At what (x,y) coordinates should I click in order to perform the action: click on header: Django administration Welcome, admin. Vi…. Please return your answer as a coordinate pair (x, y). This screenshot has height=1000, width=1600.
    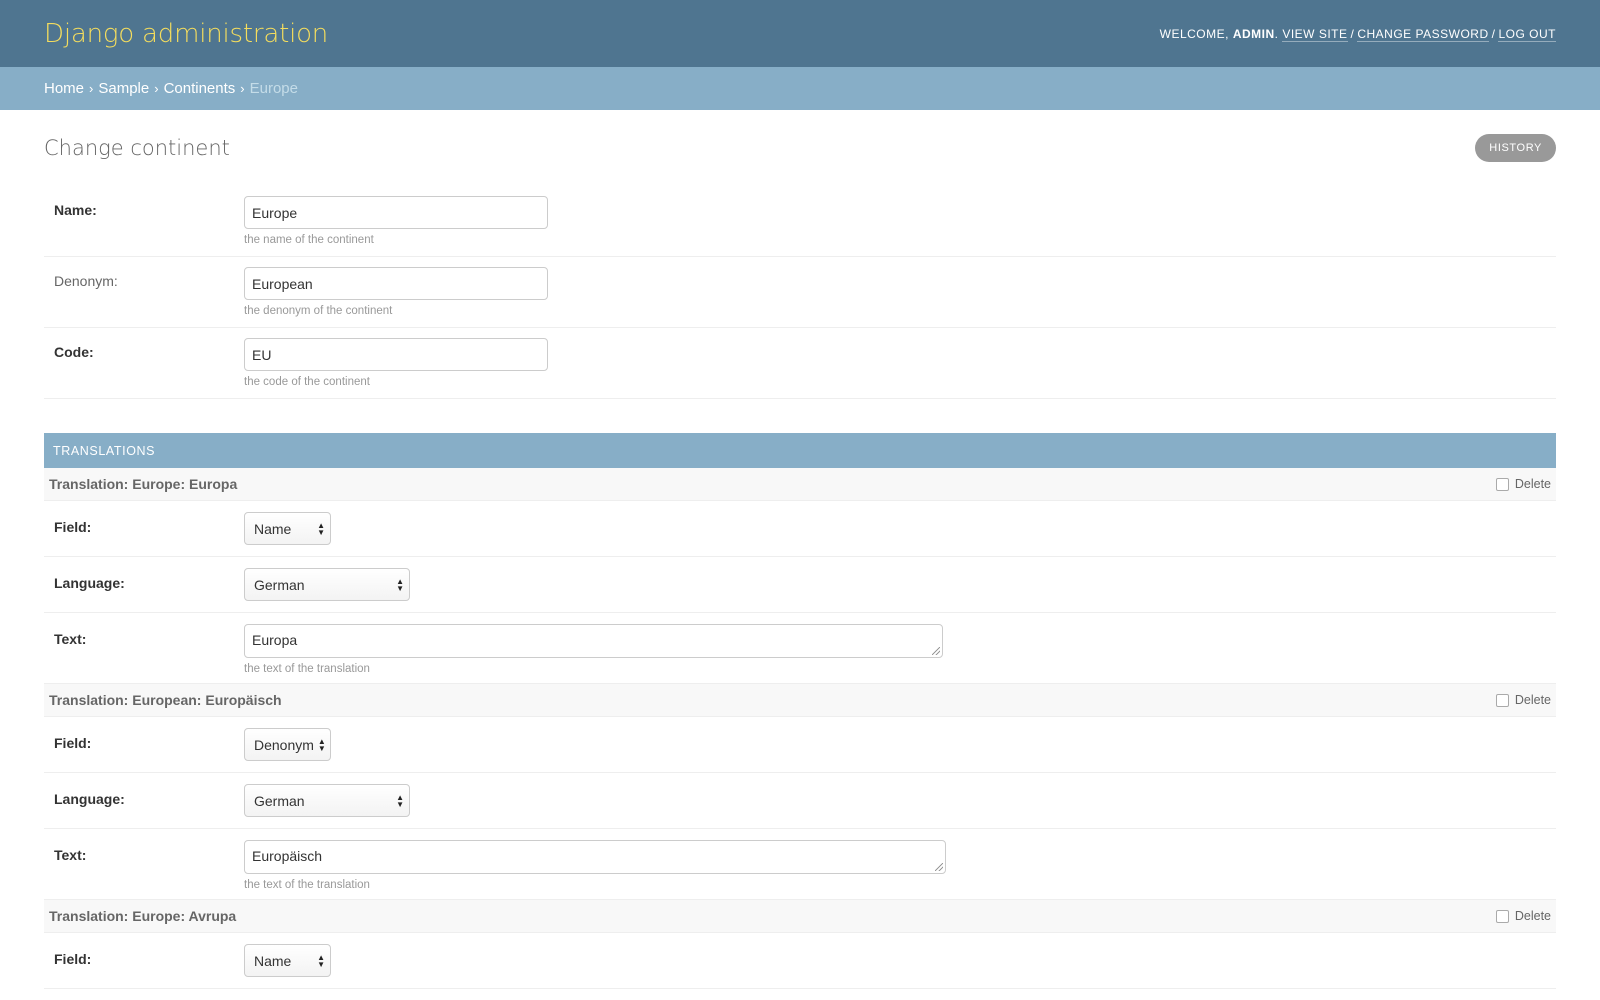
    Looking at the image, I should click on (800, 33).